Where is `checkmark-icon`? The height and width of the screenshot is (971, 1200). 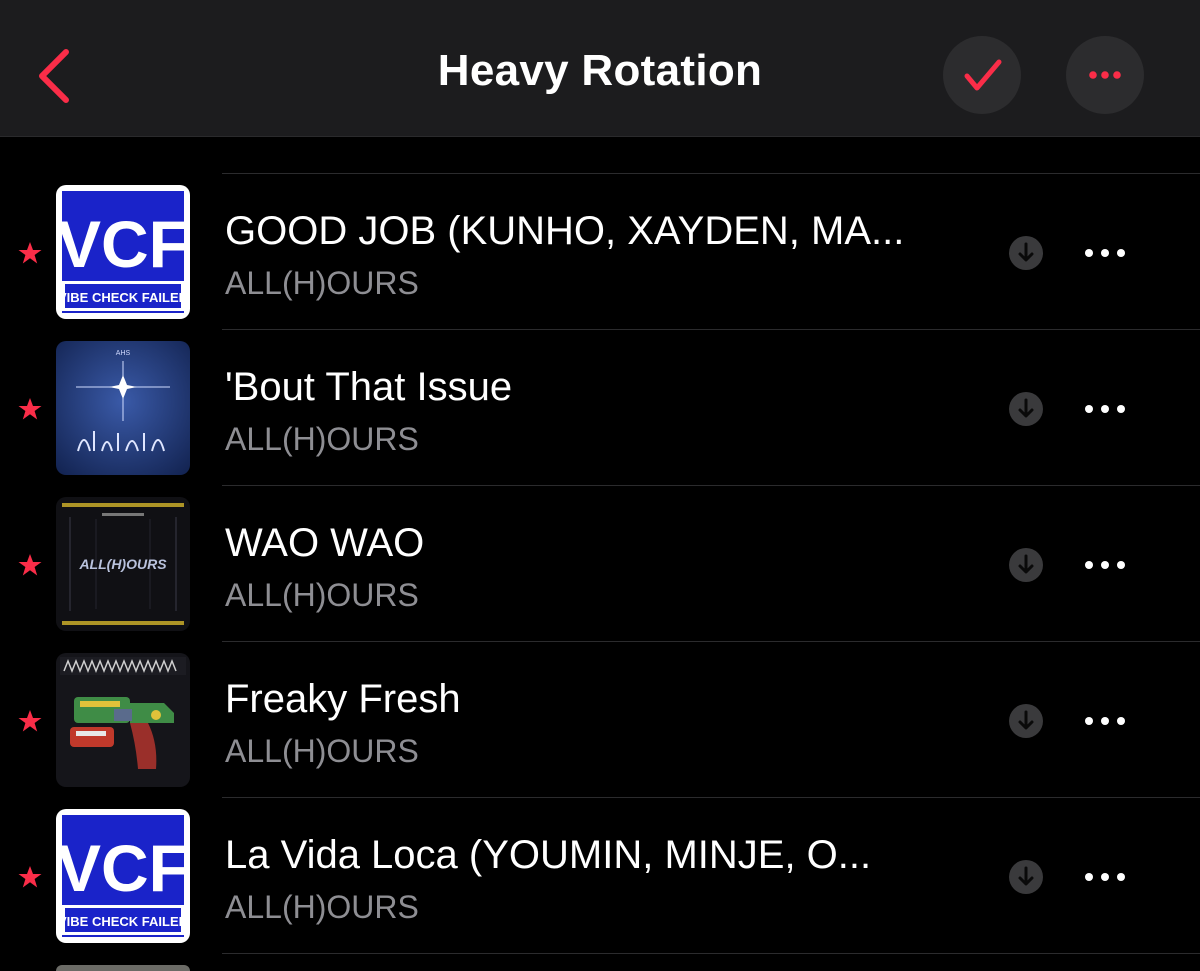 checkmark-icon is located at coordinates (983, 75).